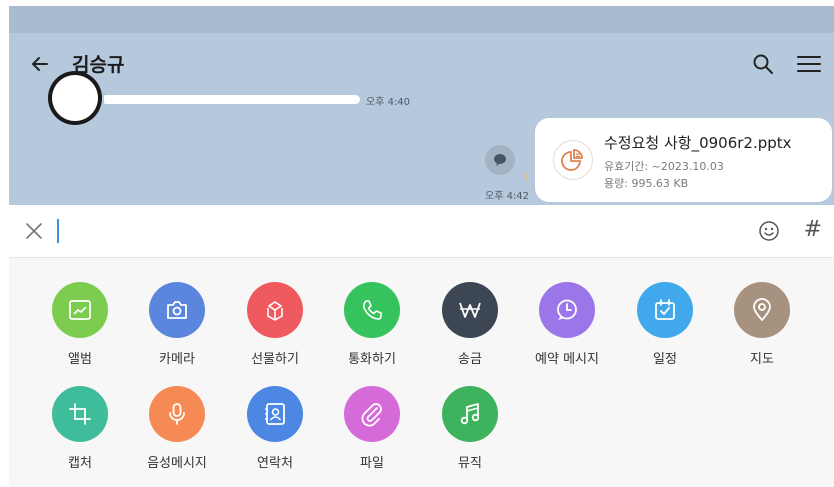 The image size is (834, 487). I want to click on close-icon, so click(34, 231).